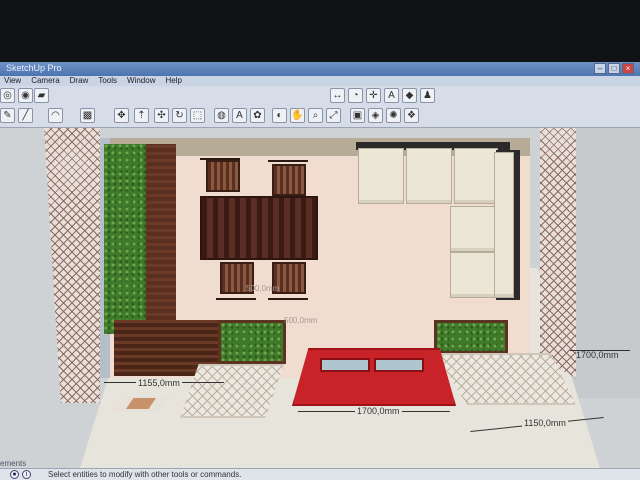  I want to click on layers-icon: ❖, so click(411, 115).